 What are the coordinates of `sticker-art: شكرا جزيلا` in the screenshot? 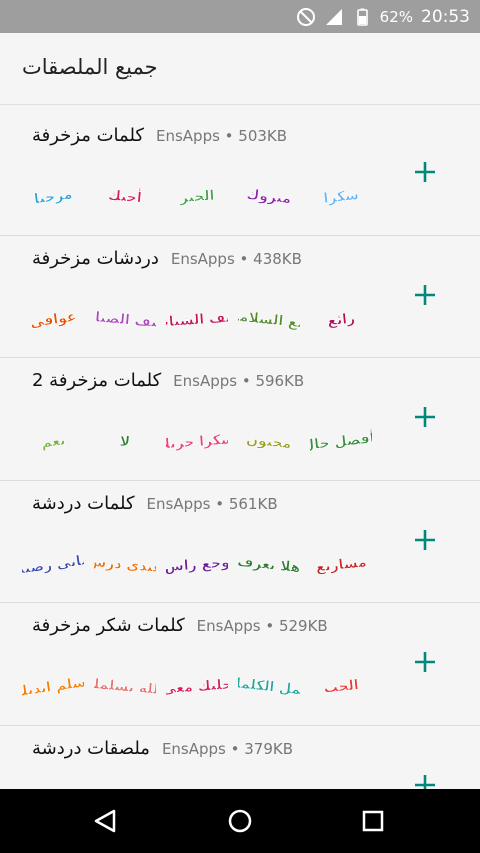 It's located at (197, 442).